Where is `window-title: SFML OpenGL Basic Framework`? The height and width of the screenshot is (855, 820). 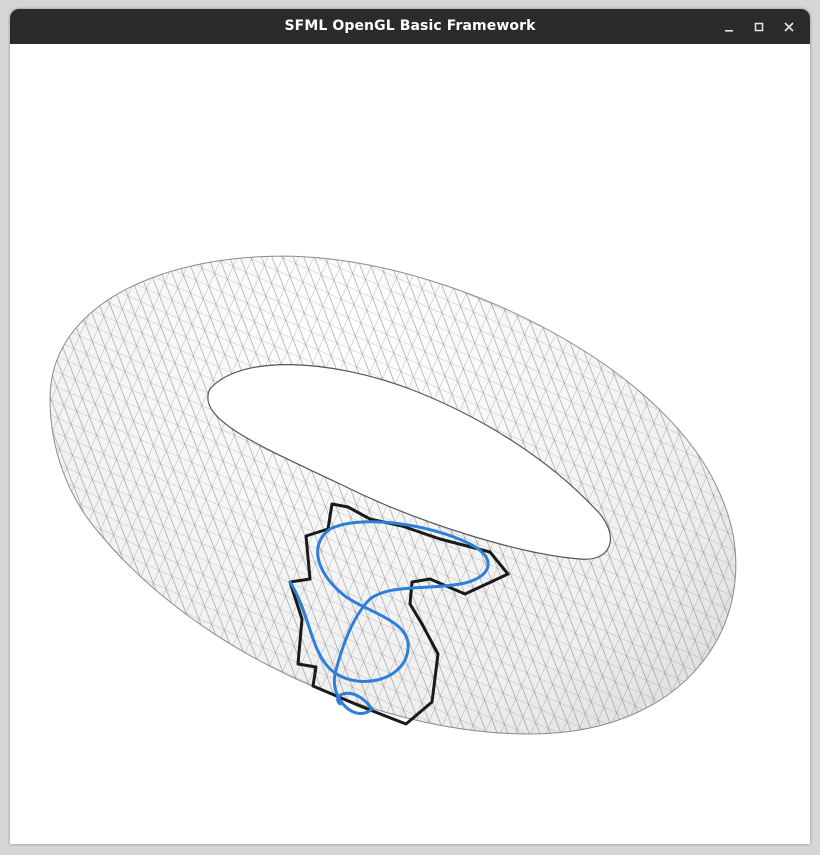
window-title: SFML OpenGL Basic Framework is located at coordinates (410, 26).